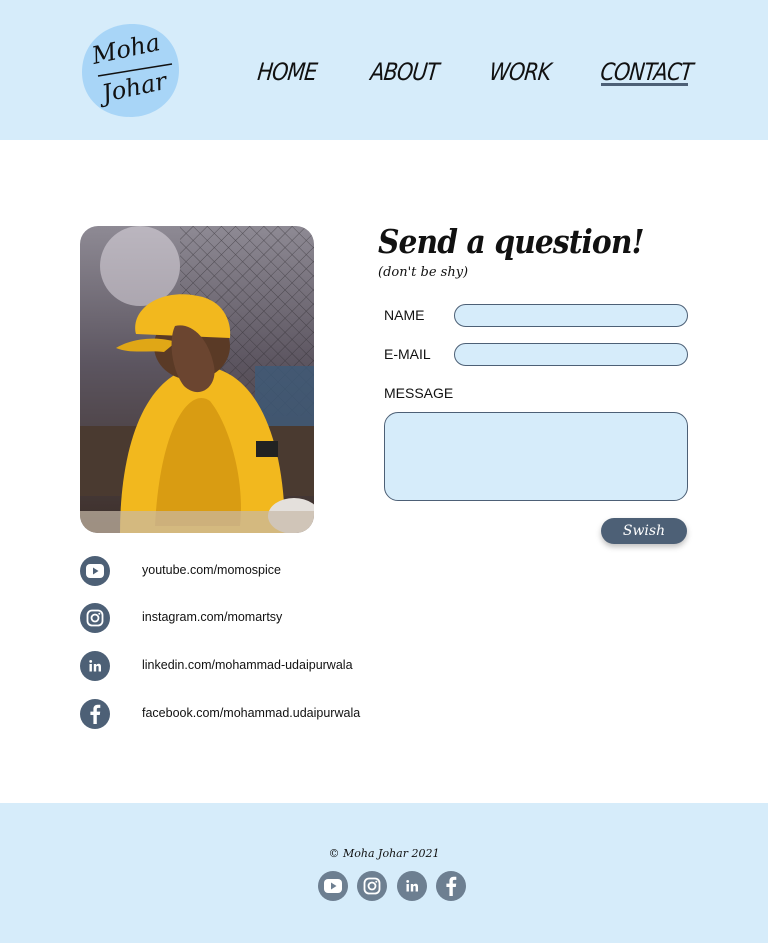 The width and height of the screenshot is (768, 943). What do you see at coordinates (536, 456) in the screenshot?
I see `message-textarea` at bounding box center [536, 456].